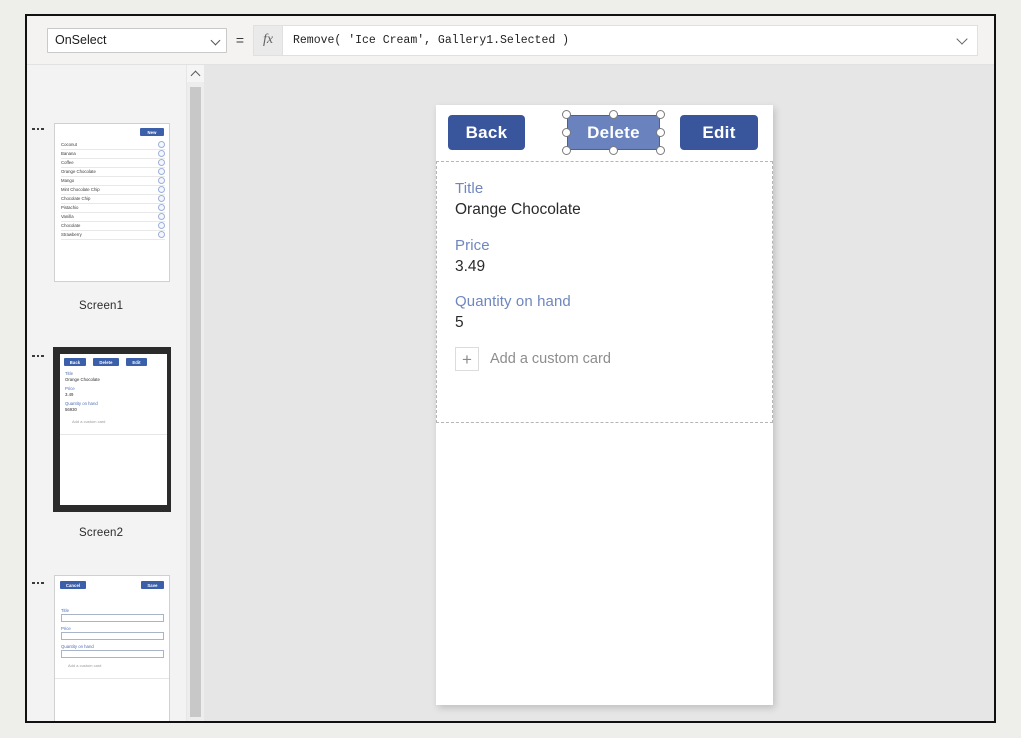  I want to click on form-field-title: Title Orange Chocolate, so click(518, 199).